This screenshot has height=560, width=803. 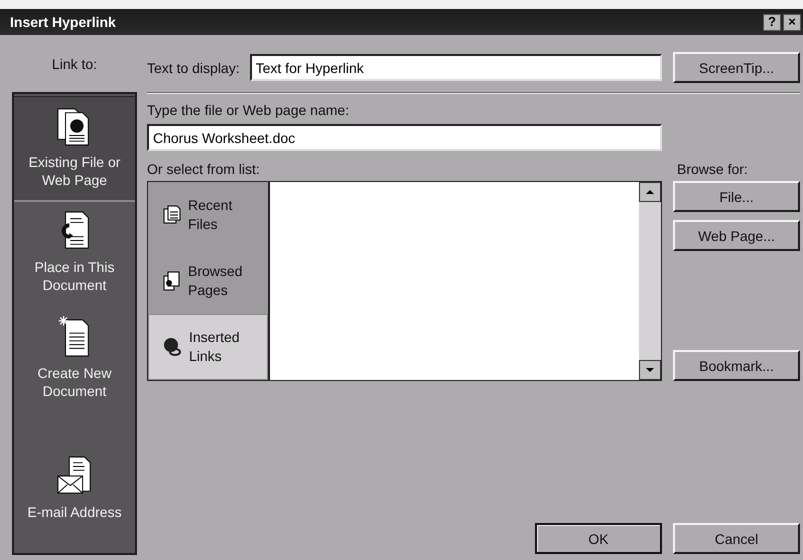 What do you see at coordinates (404, 137) in the screenshot?
I see `address-field: Chorus Worksheet.doc` at bounding box center [404, 137].